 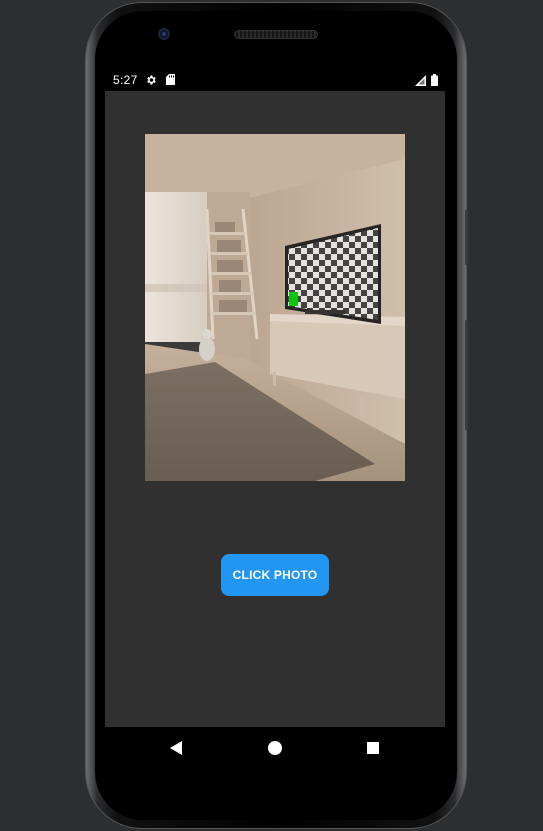 What do you see at coordinates (276, 34) in the screenshot?
I see `earpiece-speaker` at bounding box center [276, 34].